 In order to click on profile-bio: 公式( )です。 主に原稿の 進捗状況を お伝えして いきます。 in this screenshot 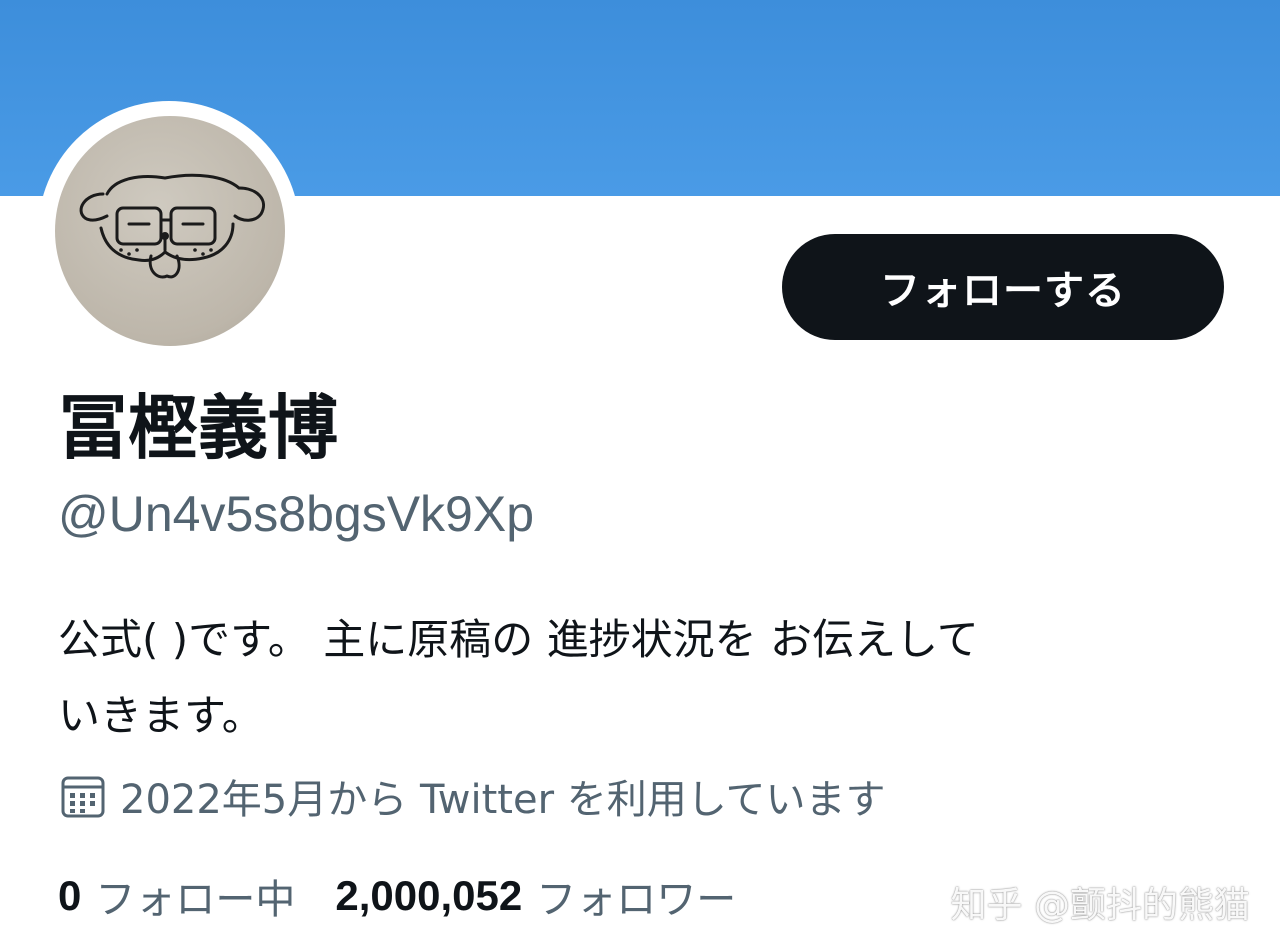, I will do `click(648, 678)`.